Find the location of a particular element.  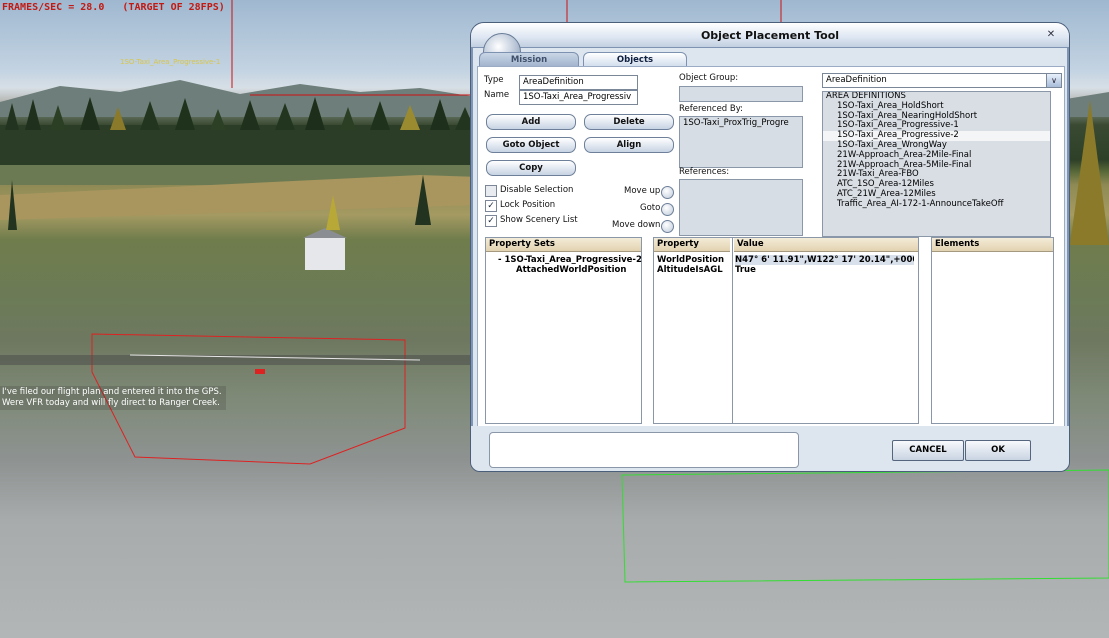

disable-selection-checkbox is located at coordinates (491, 191).